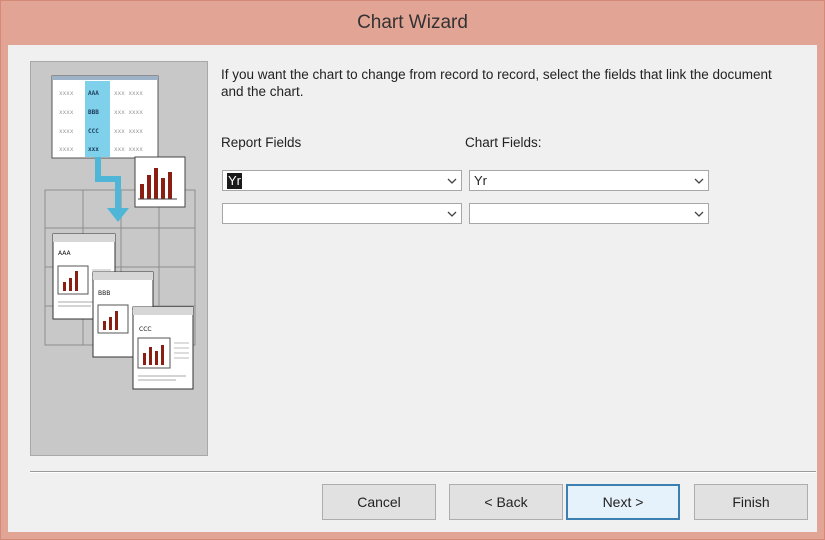  What do you see at coordinates (104, 293) in the screenshot?
I see `report-label-bbb: BBB` at bounding box center [104, 293].